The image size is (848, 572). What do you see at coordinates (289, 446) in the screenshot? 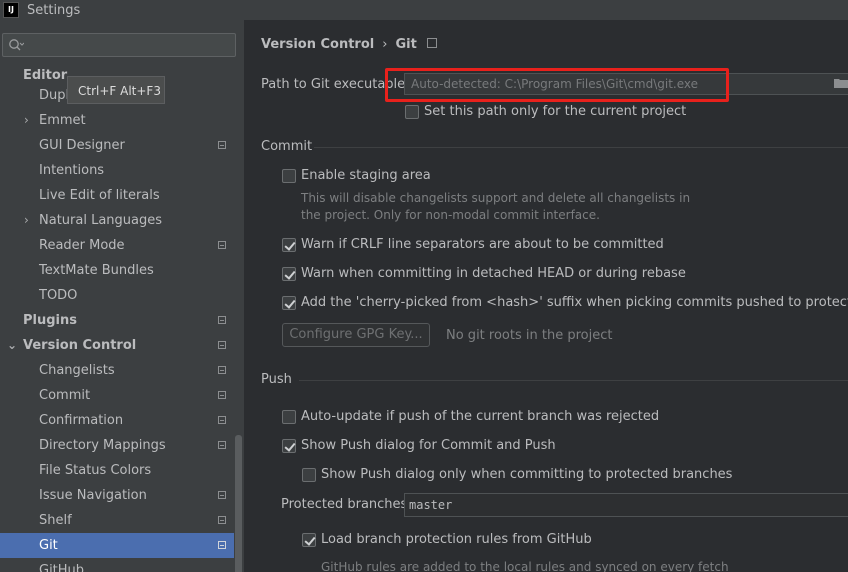
I see `show-push-dialog-checkbox` at bounding box center [289, 446].